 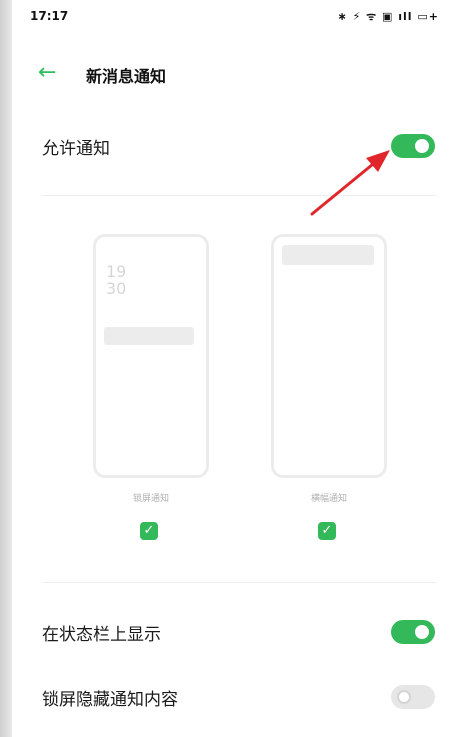 I want to click on annotation-arrow, so click(x=350, y=183).